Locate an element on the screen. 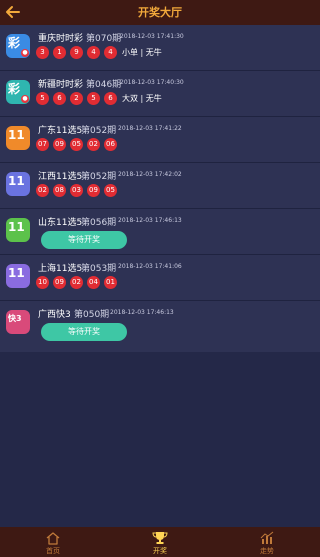 This screenshot has width=320, height=557. lottery-time: 2018-12-03 17:42:02 is located at coordinates (150, 174).